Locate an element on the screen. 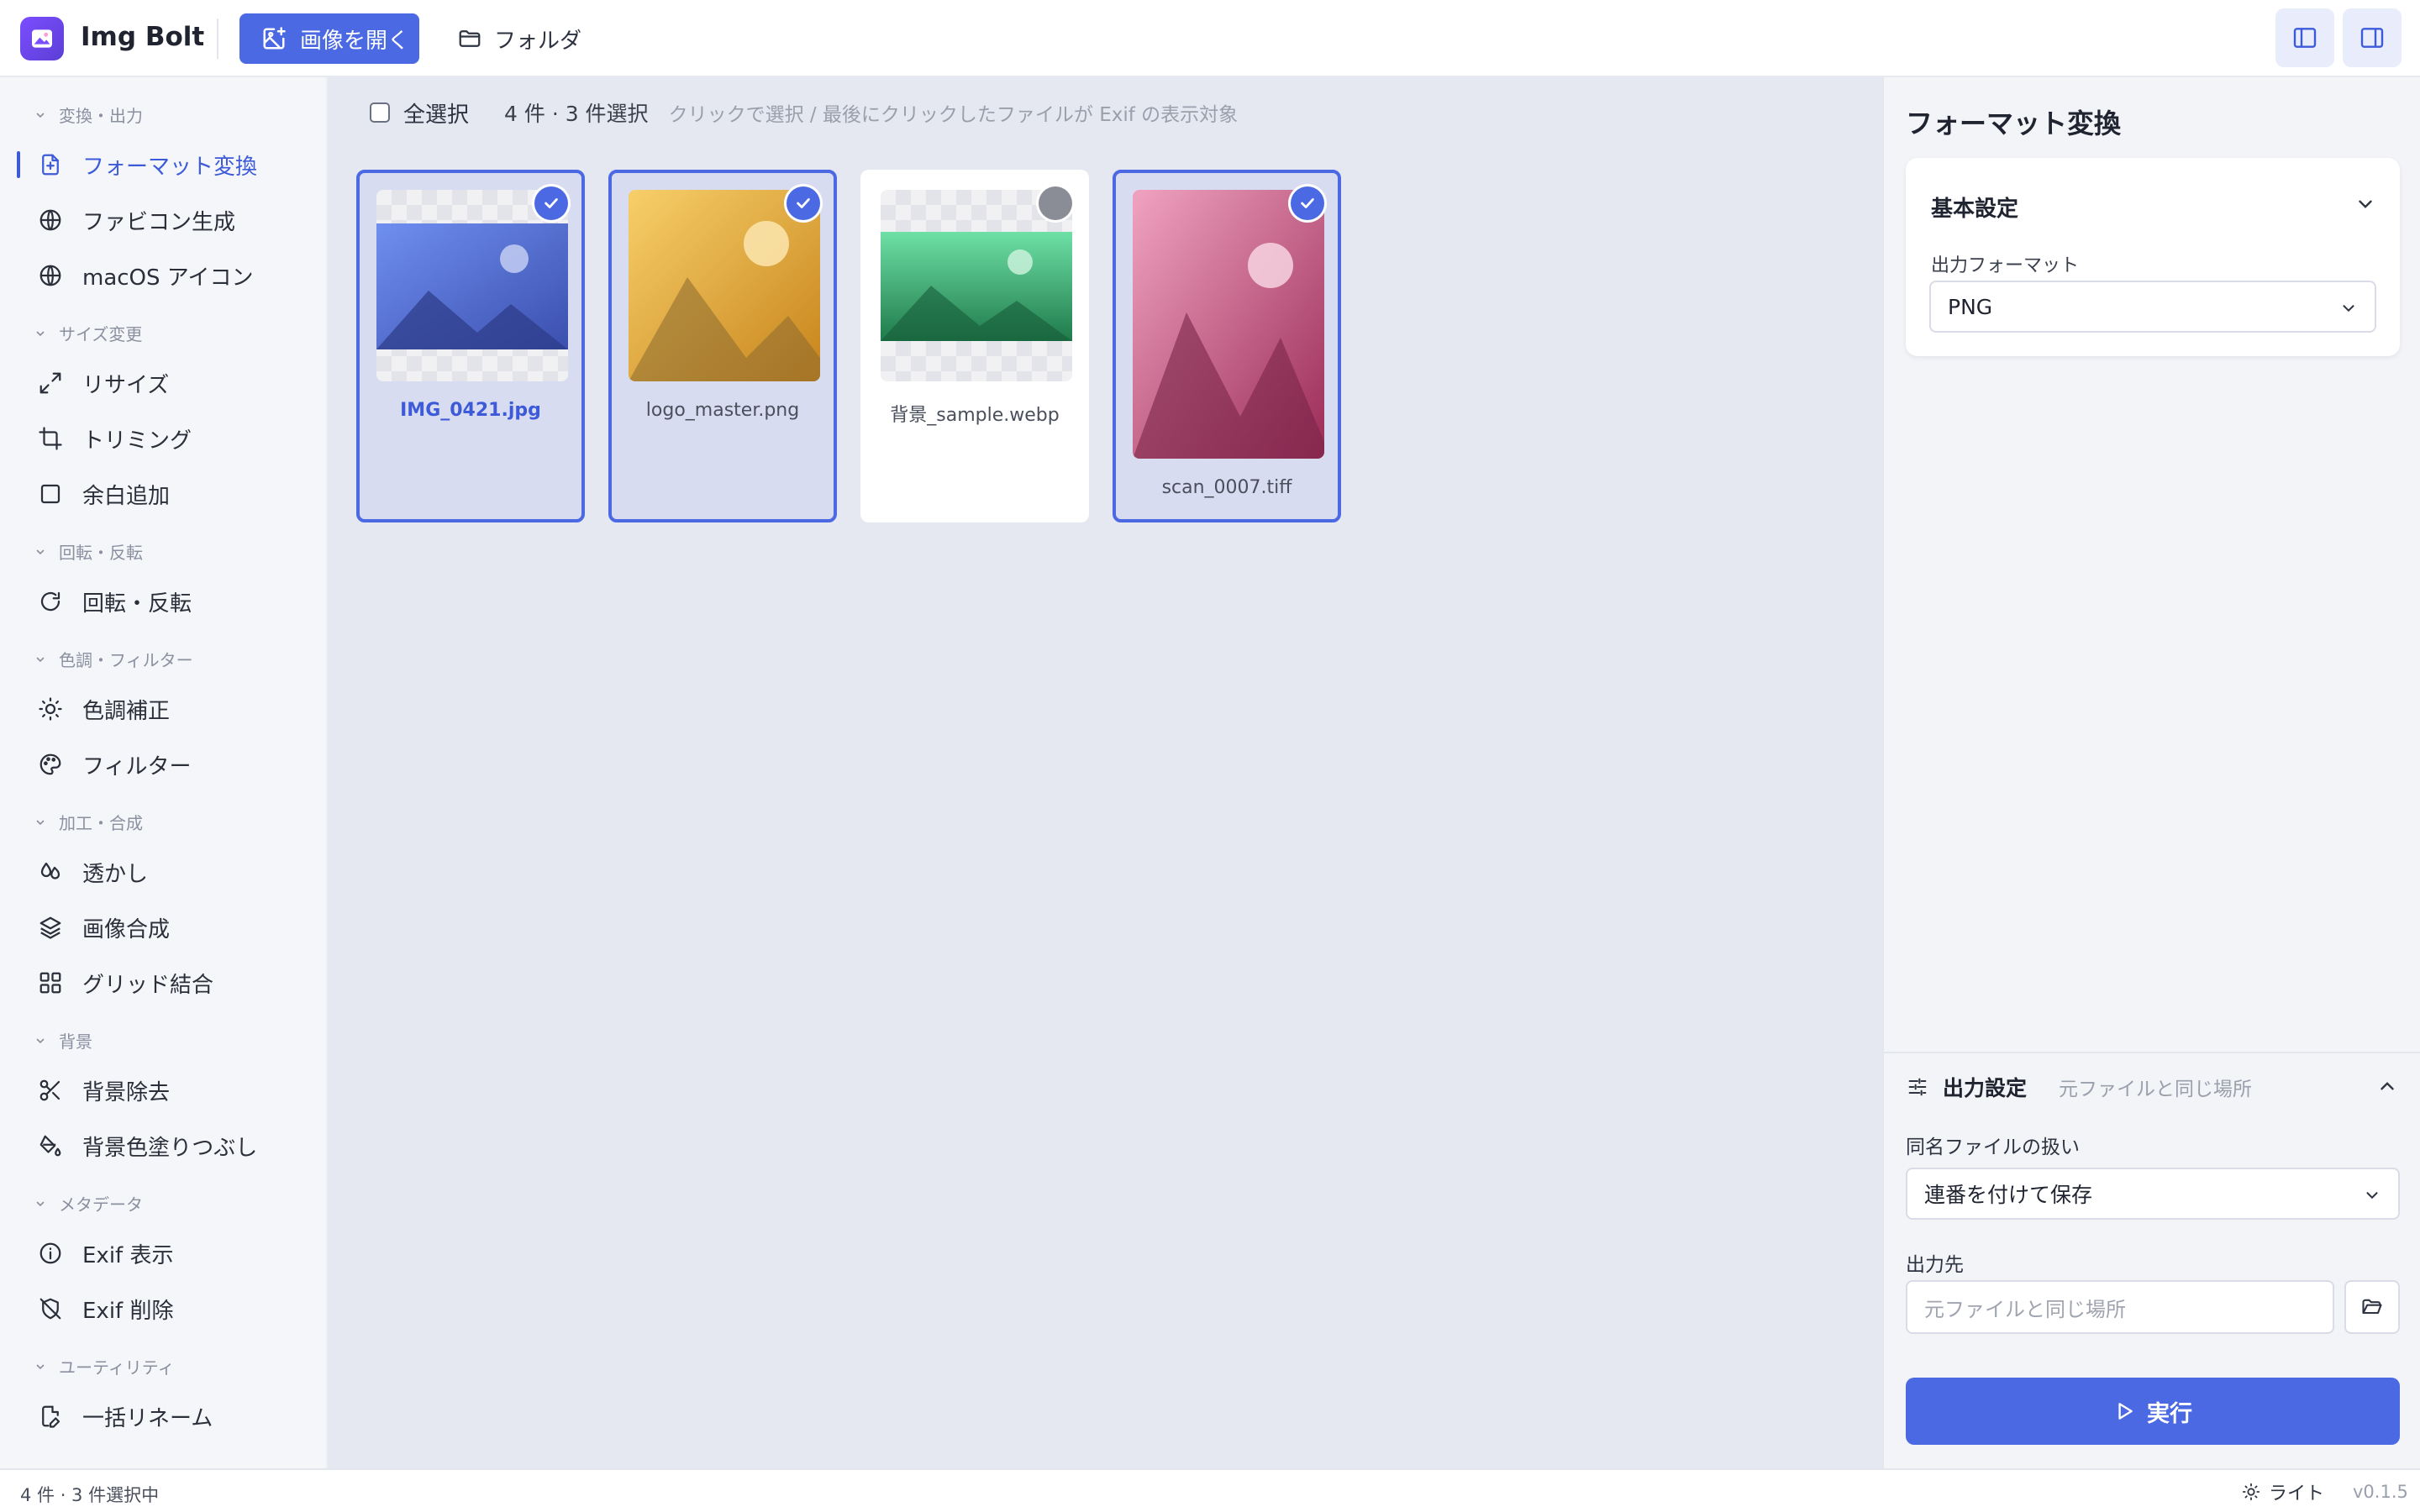 Image resolution: width=2420 pixels, height=1512 pixels. basic-settings-title: 基本設定 is located at coordinates (1975, 207).